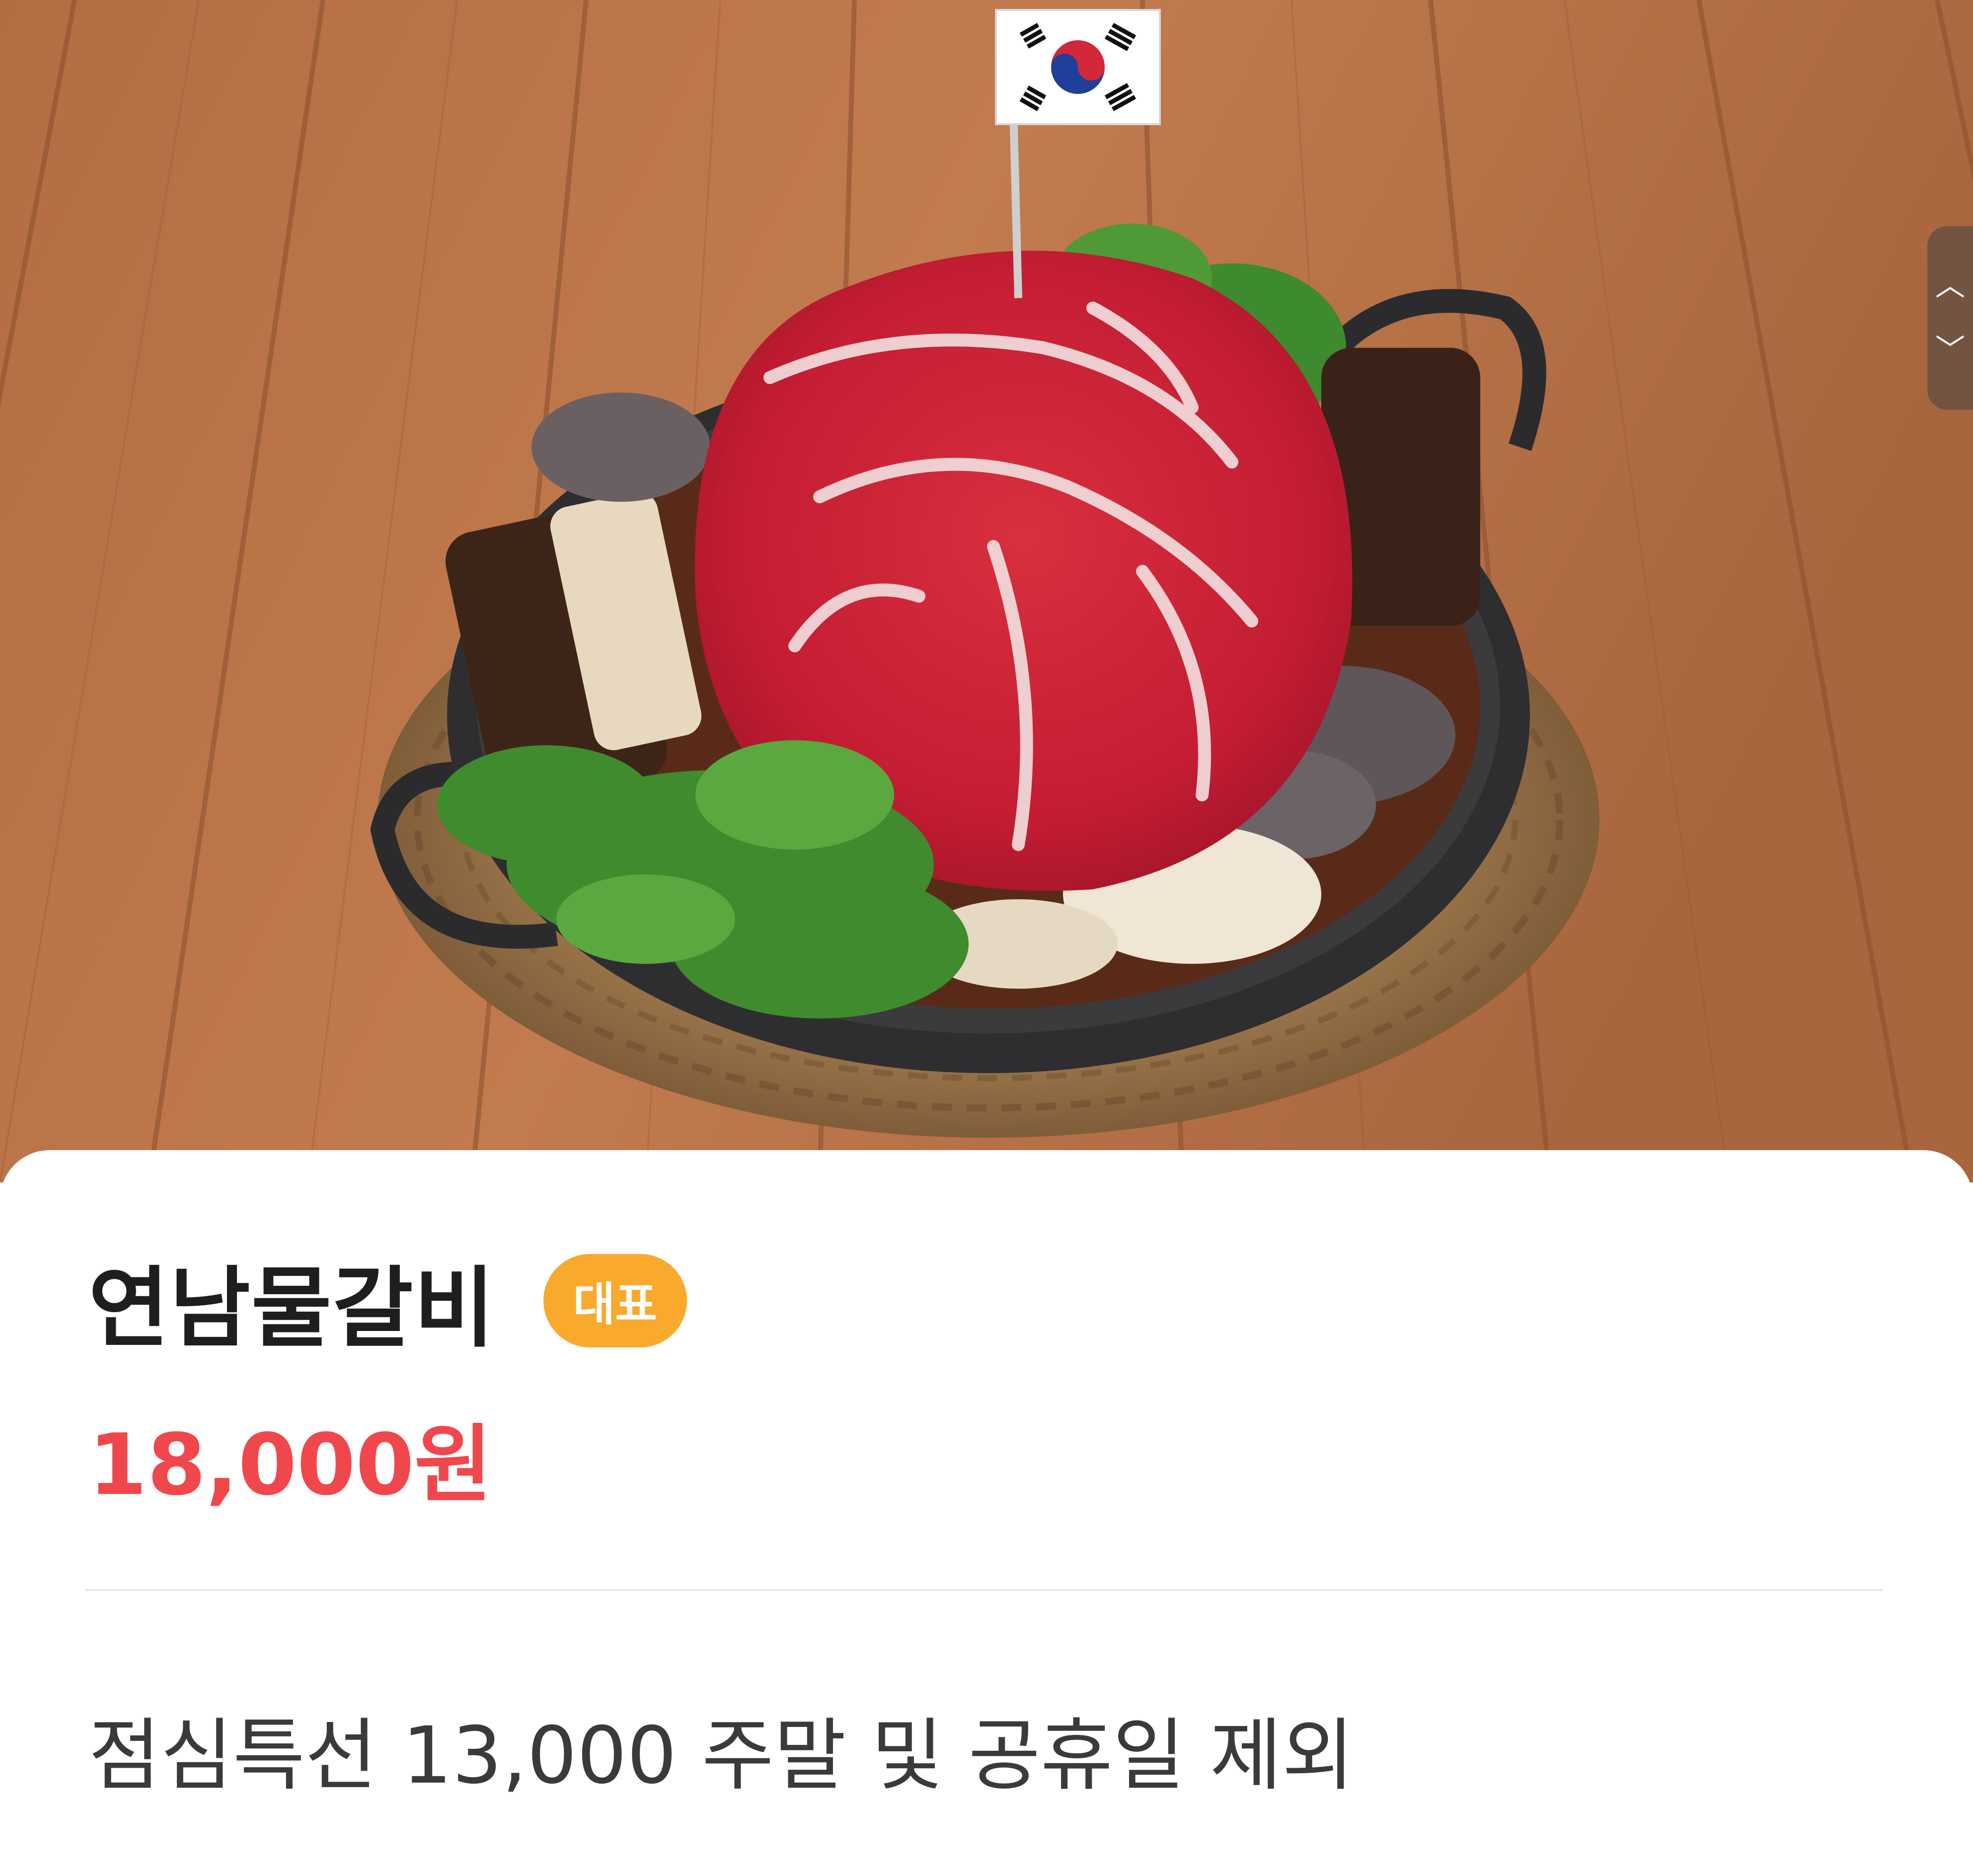 This screenshot has height=1876, width=1973. I want to click on divider, so click(984, 1590).